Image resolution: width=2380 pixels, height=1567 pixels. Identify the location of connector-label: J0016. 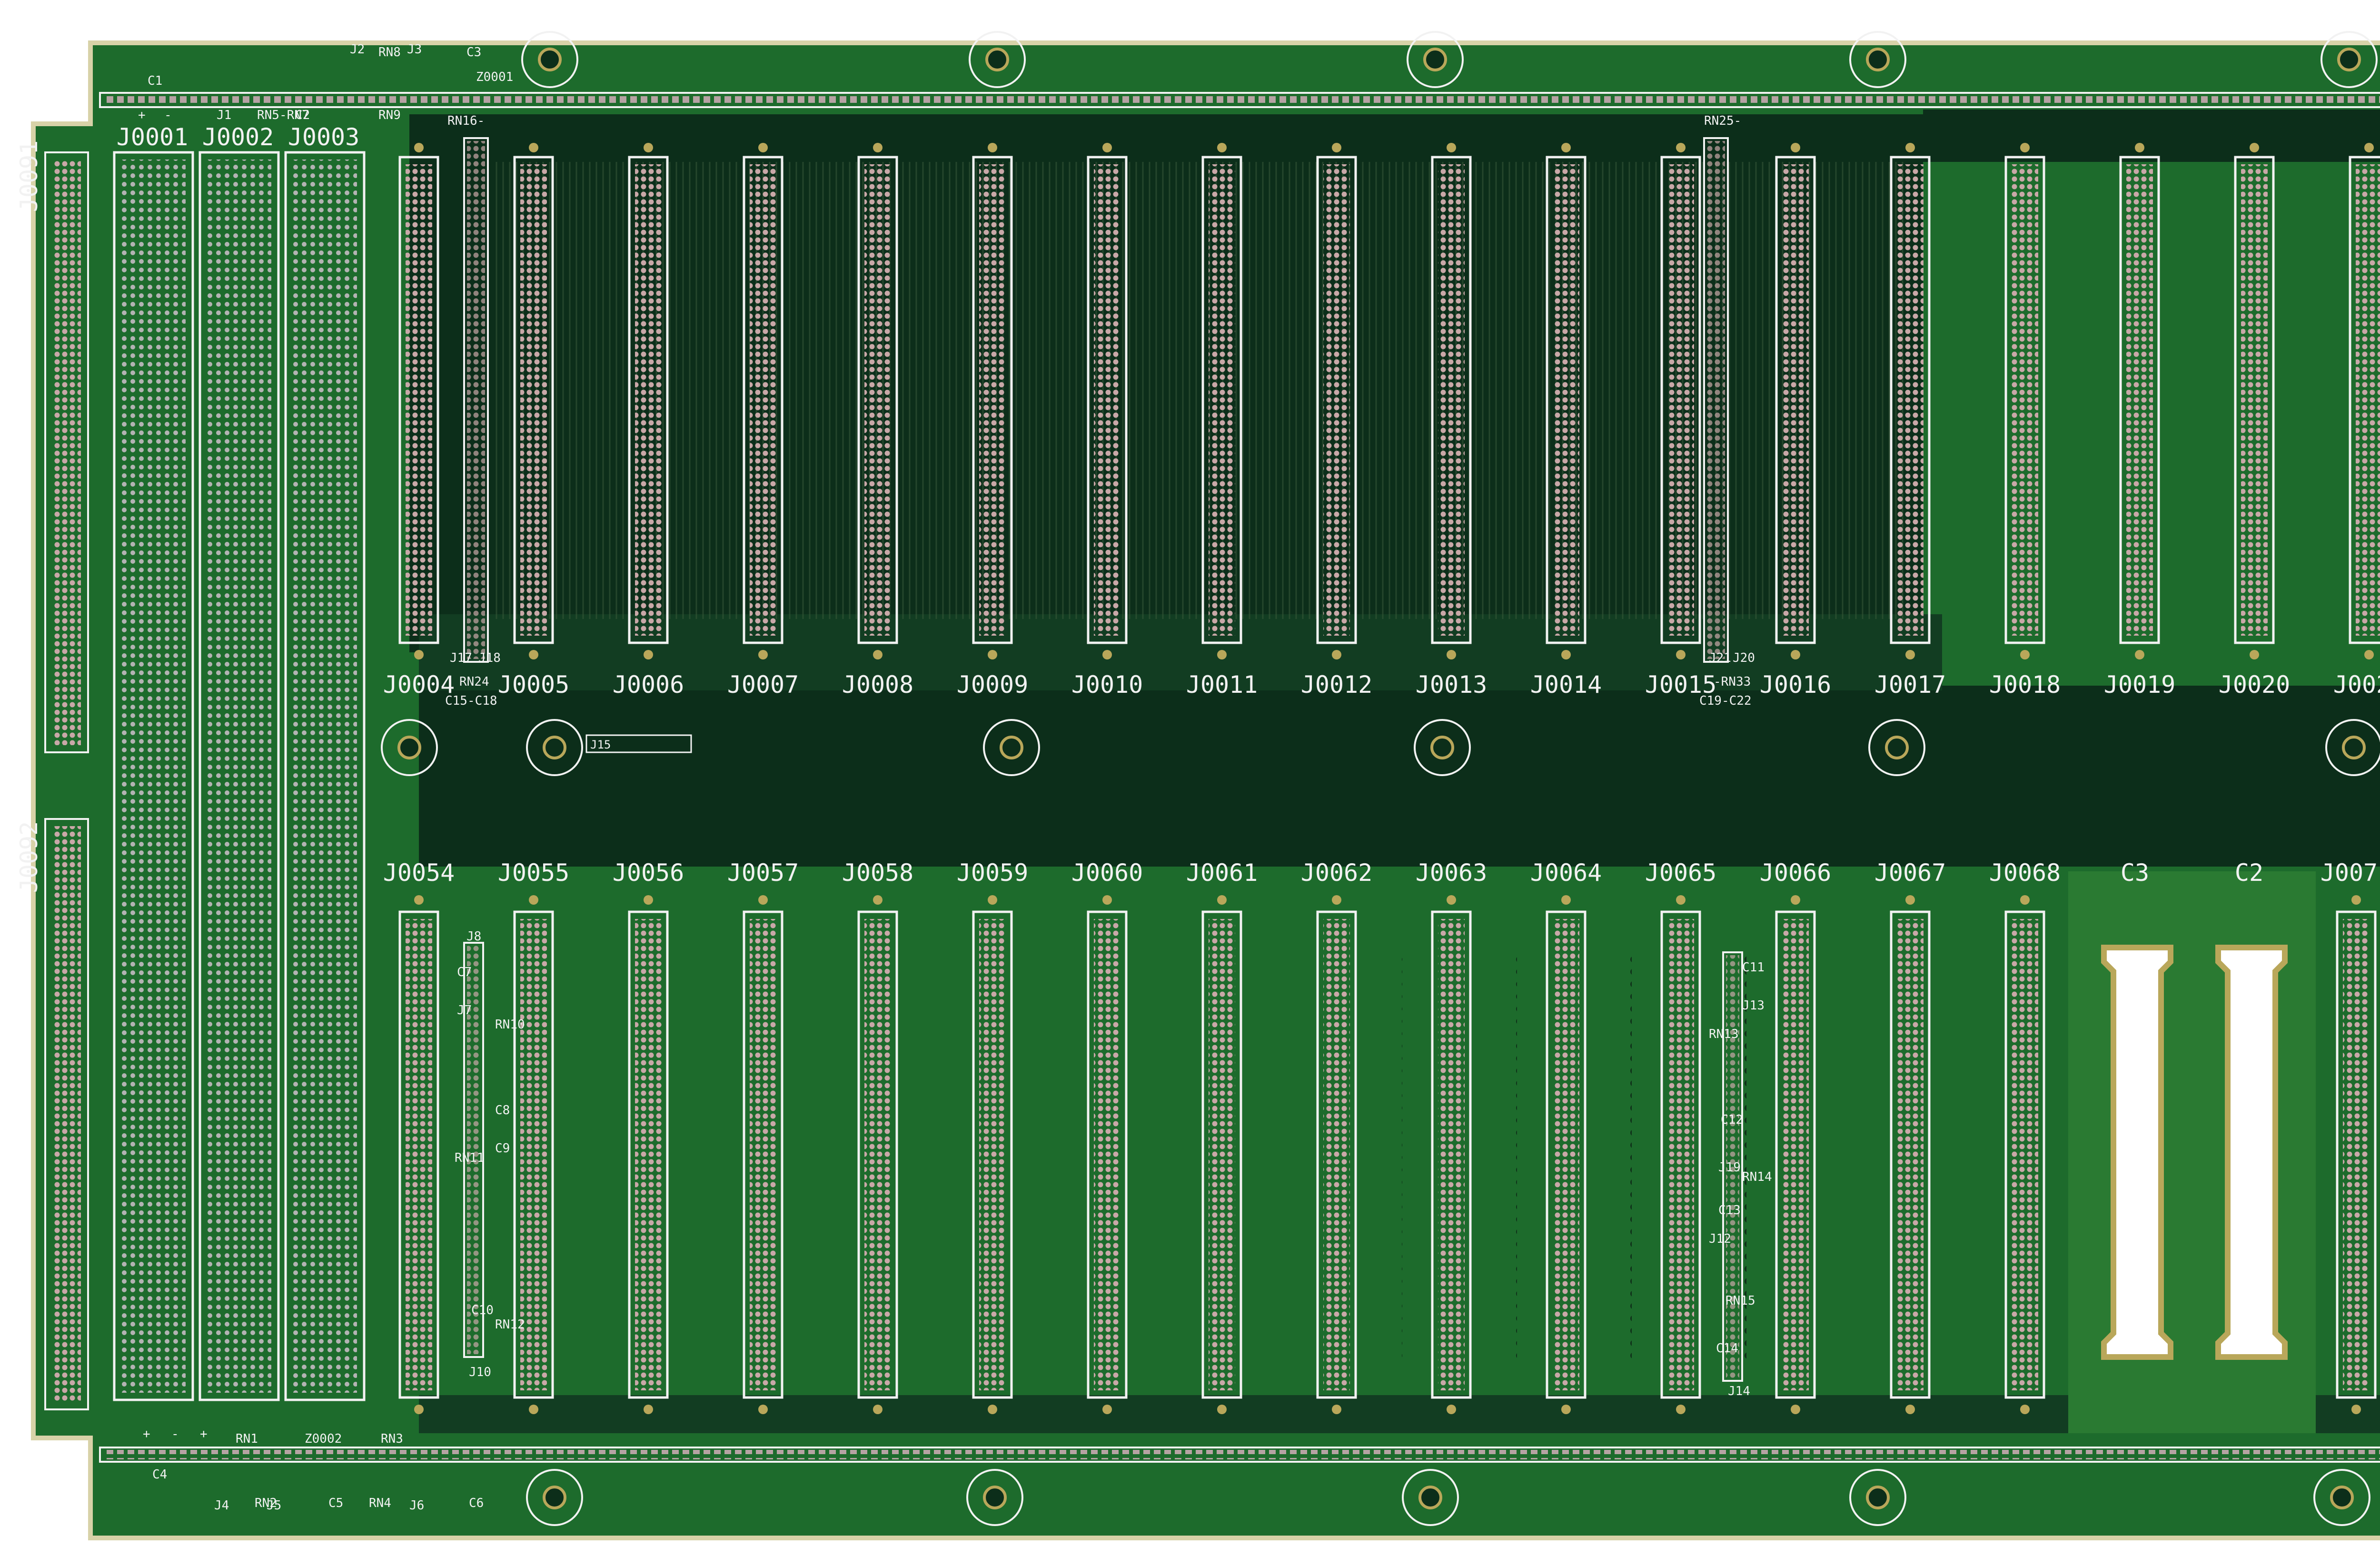
(1796, 685).